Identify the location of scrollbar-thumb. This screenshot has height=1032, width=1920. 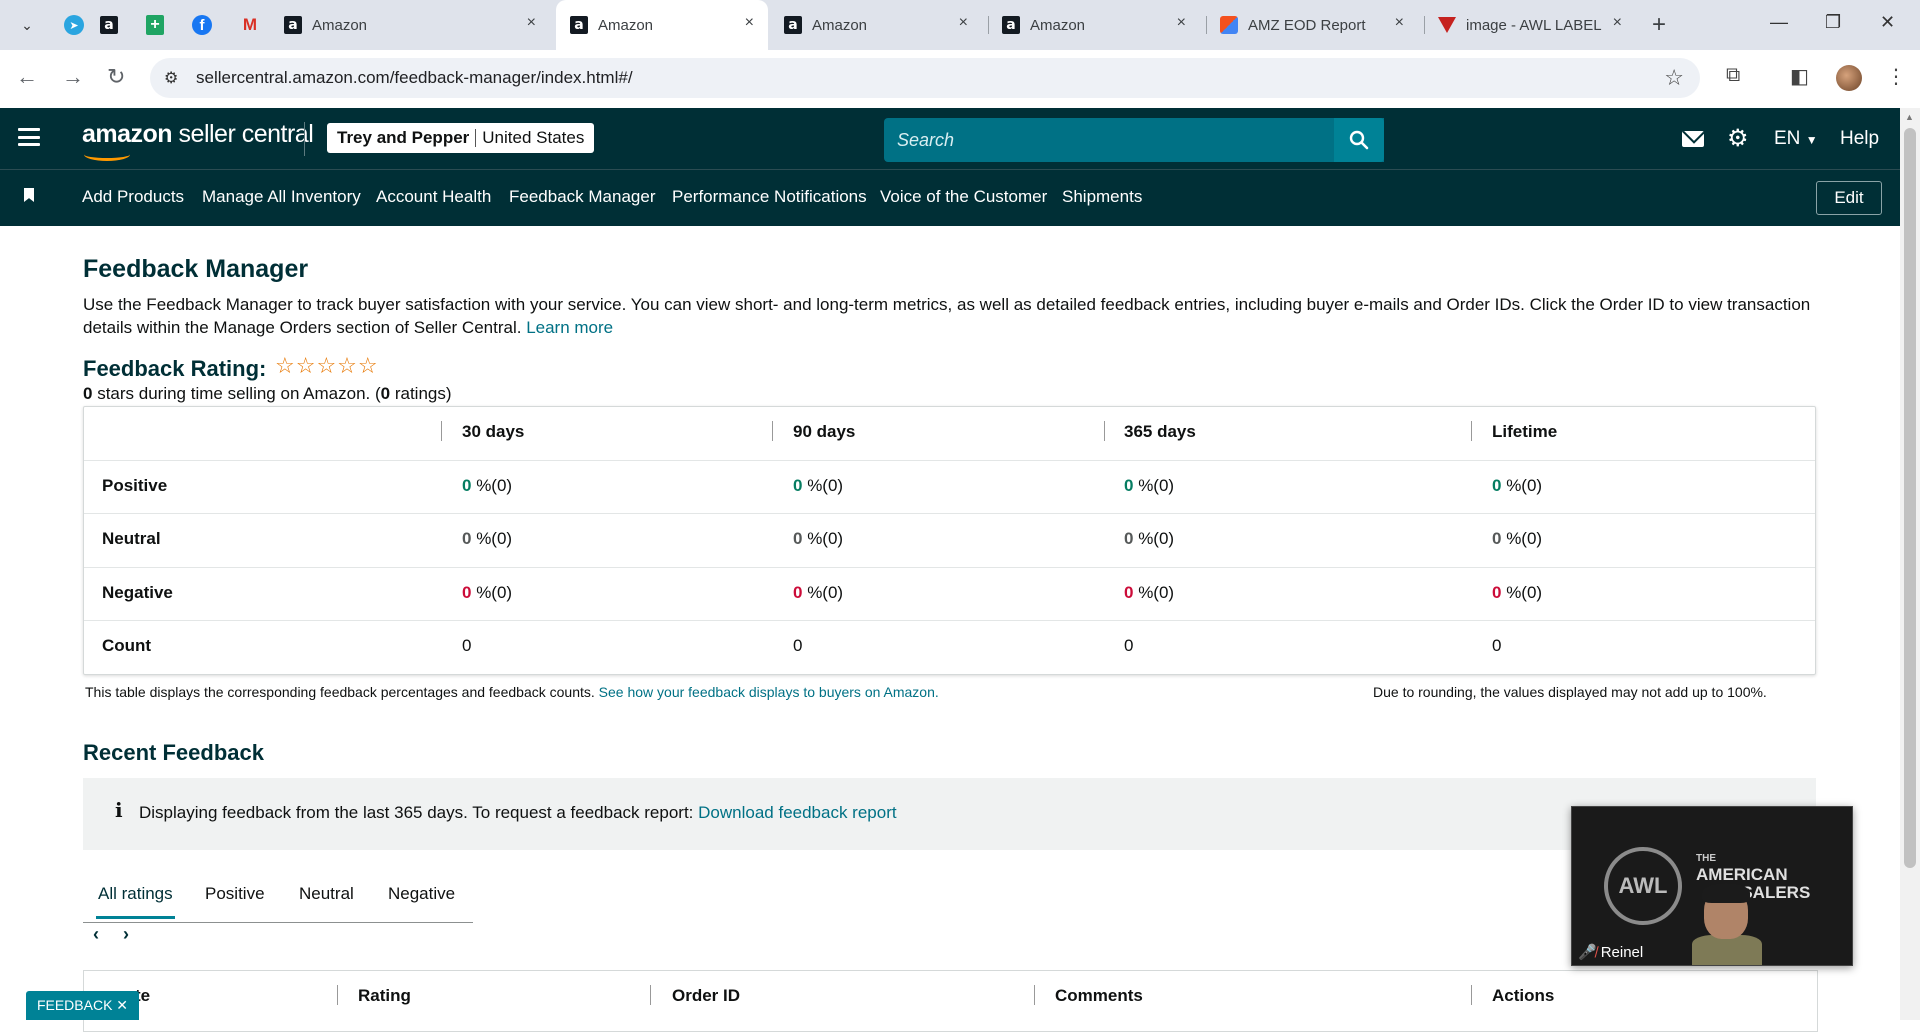
(1910, 498).